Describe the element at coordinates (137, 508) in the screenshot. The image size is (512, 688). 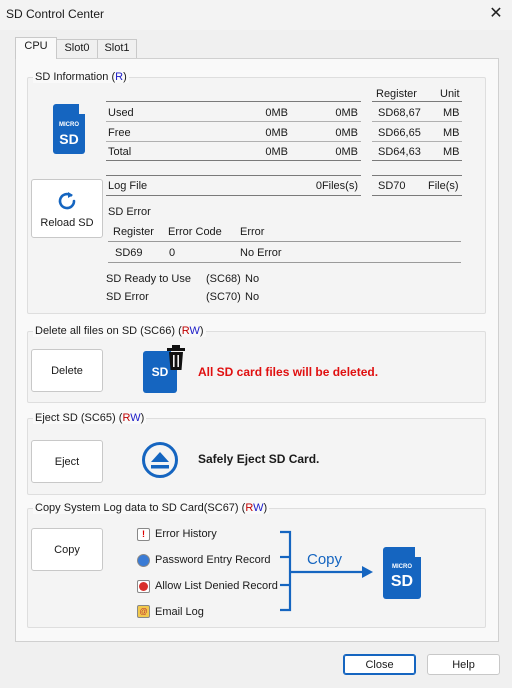
I see `group-title-text: Copy System Log data to SD Card(SC67)` at that location.